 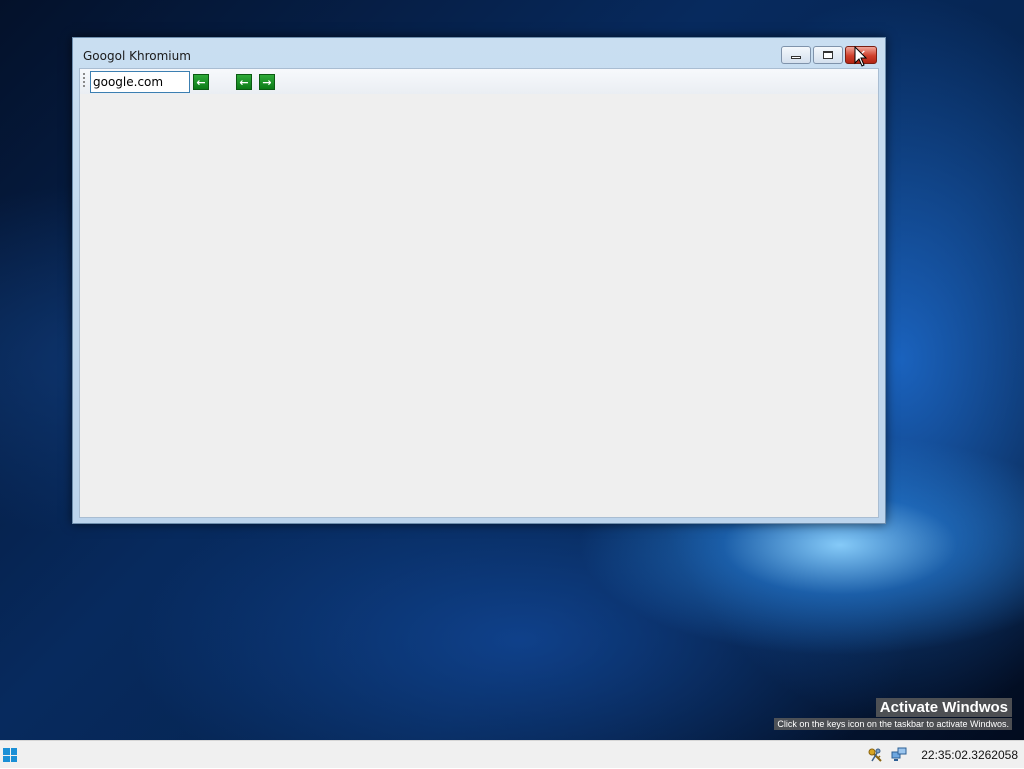 What do you see at coordinates (899, 755) in the screenshot?
I see `network-icon` at bounding box center [899, 755].